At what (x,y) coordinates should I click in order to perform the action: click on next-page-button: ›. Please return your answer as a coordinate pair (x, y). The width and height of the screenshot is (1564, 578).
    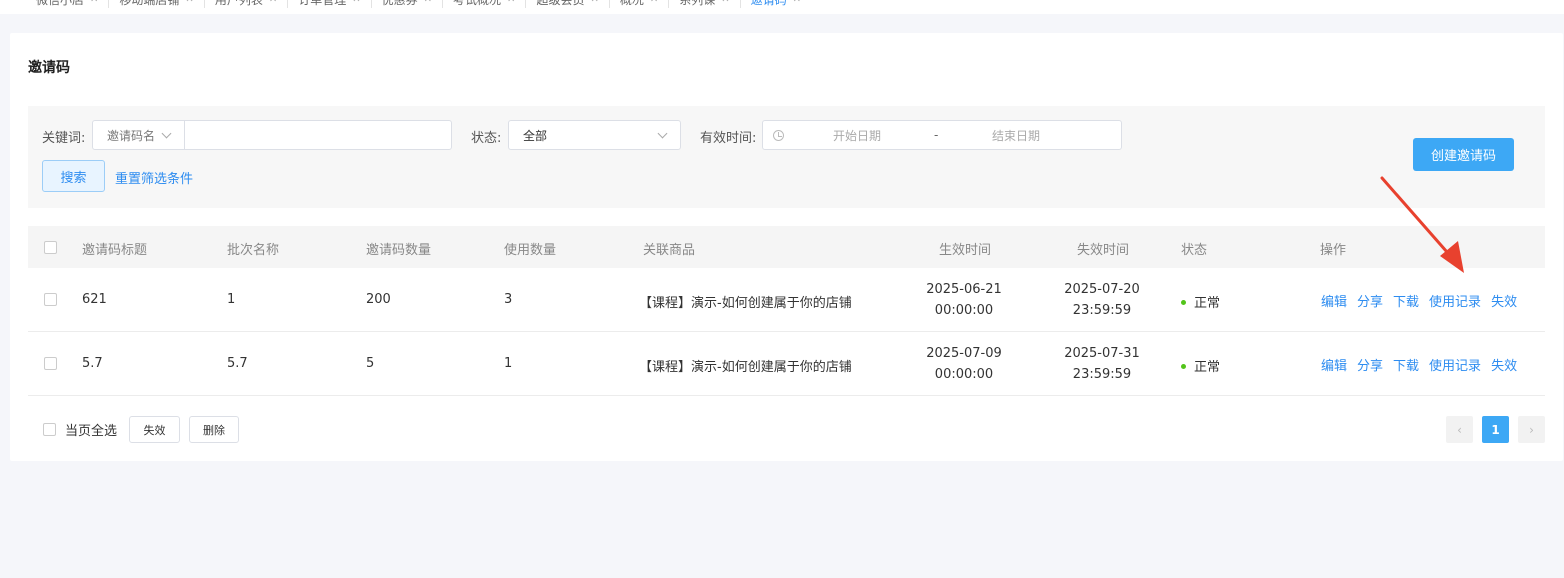
    Looking at the image, I should click on (1531, 429).